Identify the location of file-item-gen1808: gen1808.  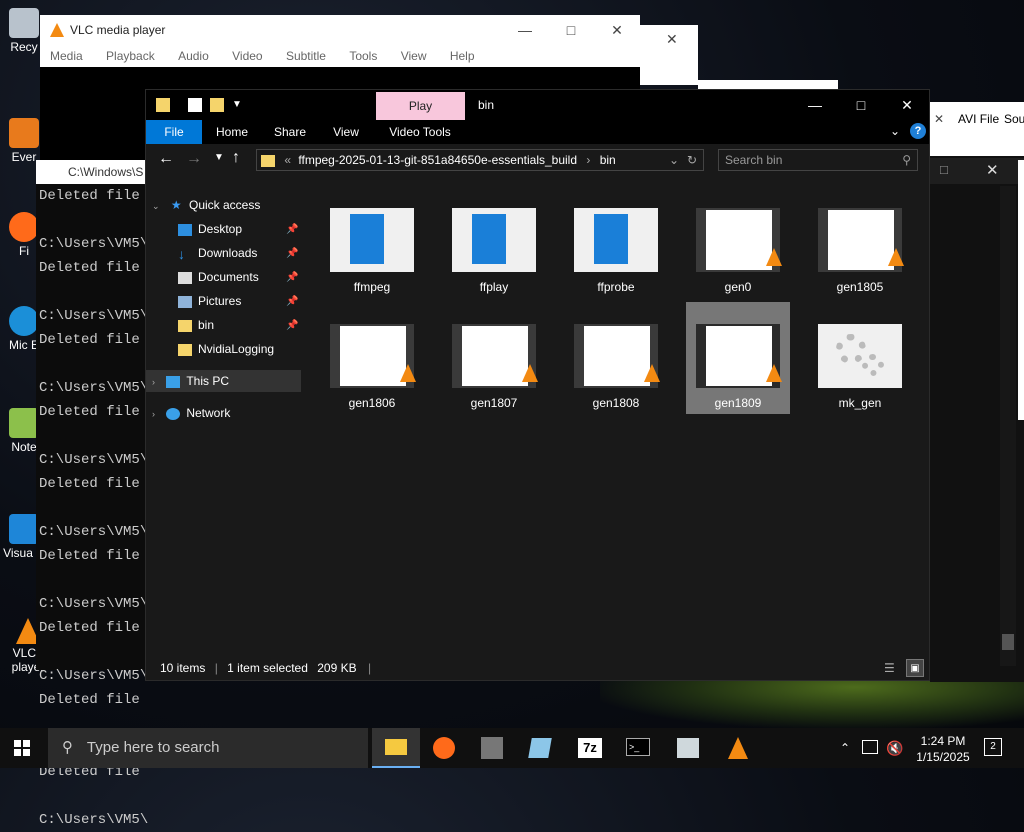
(616, 370).